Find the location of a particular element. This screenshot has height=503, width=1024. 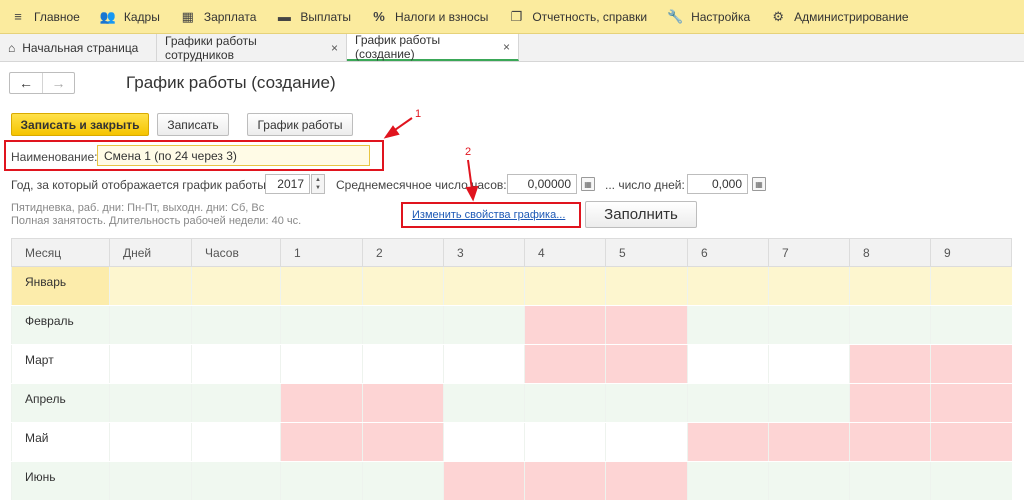

column-header: 5 is located at coordinates (646, 252).